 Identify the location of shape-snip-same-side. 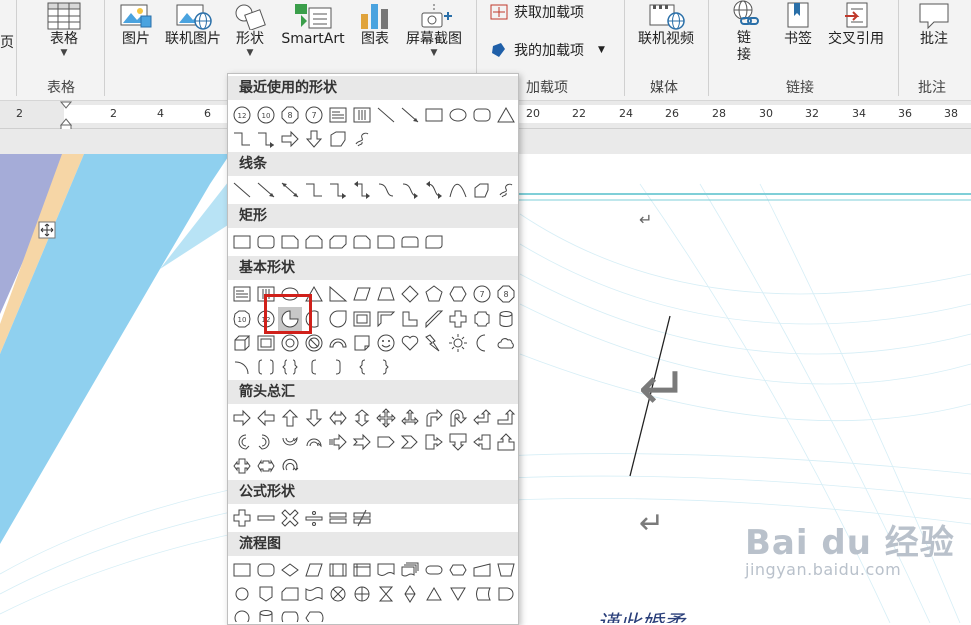
(314, 242).